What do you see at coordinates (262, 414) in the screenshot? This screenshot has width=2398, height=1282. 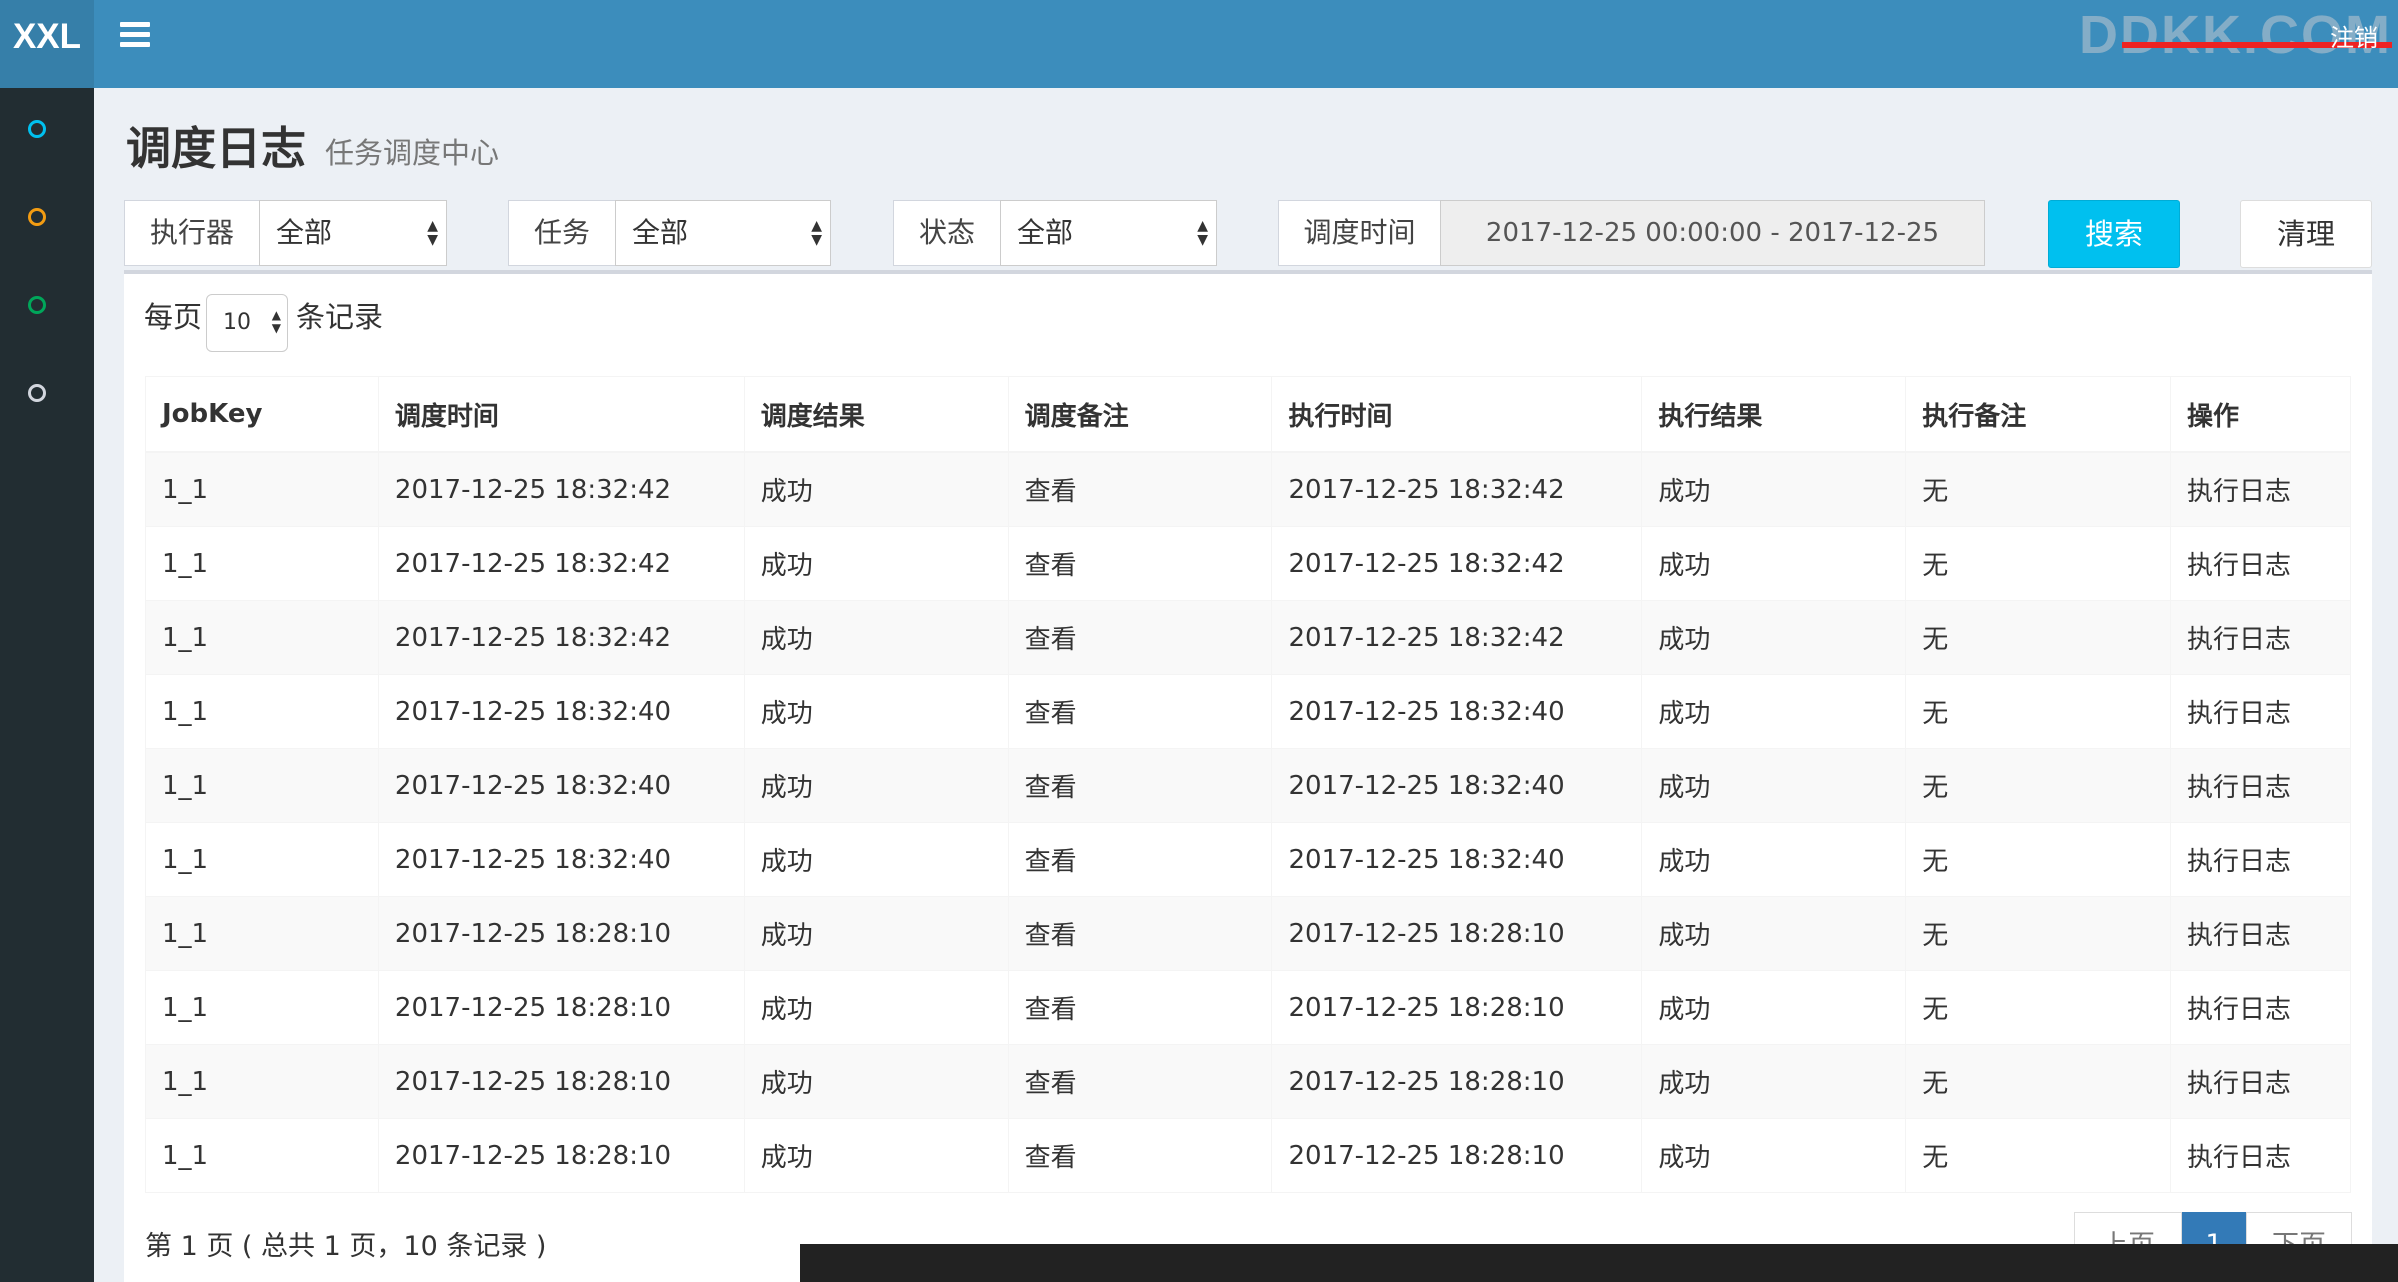 I see `column-header: JobKey` at bounding box center [262, 414].